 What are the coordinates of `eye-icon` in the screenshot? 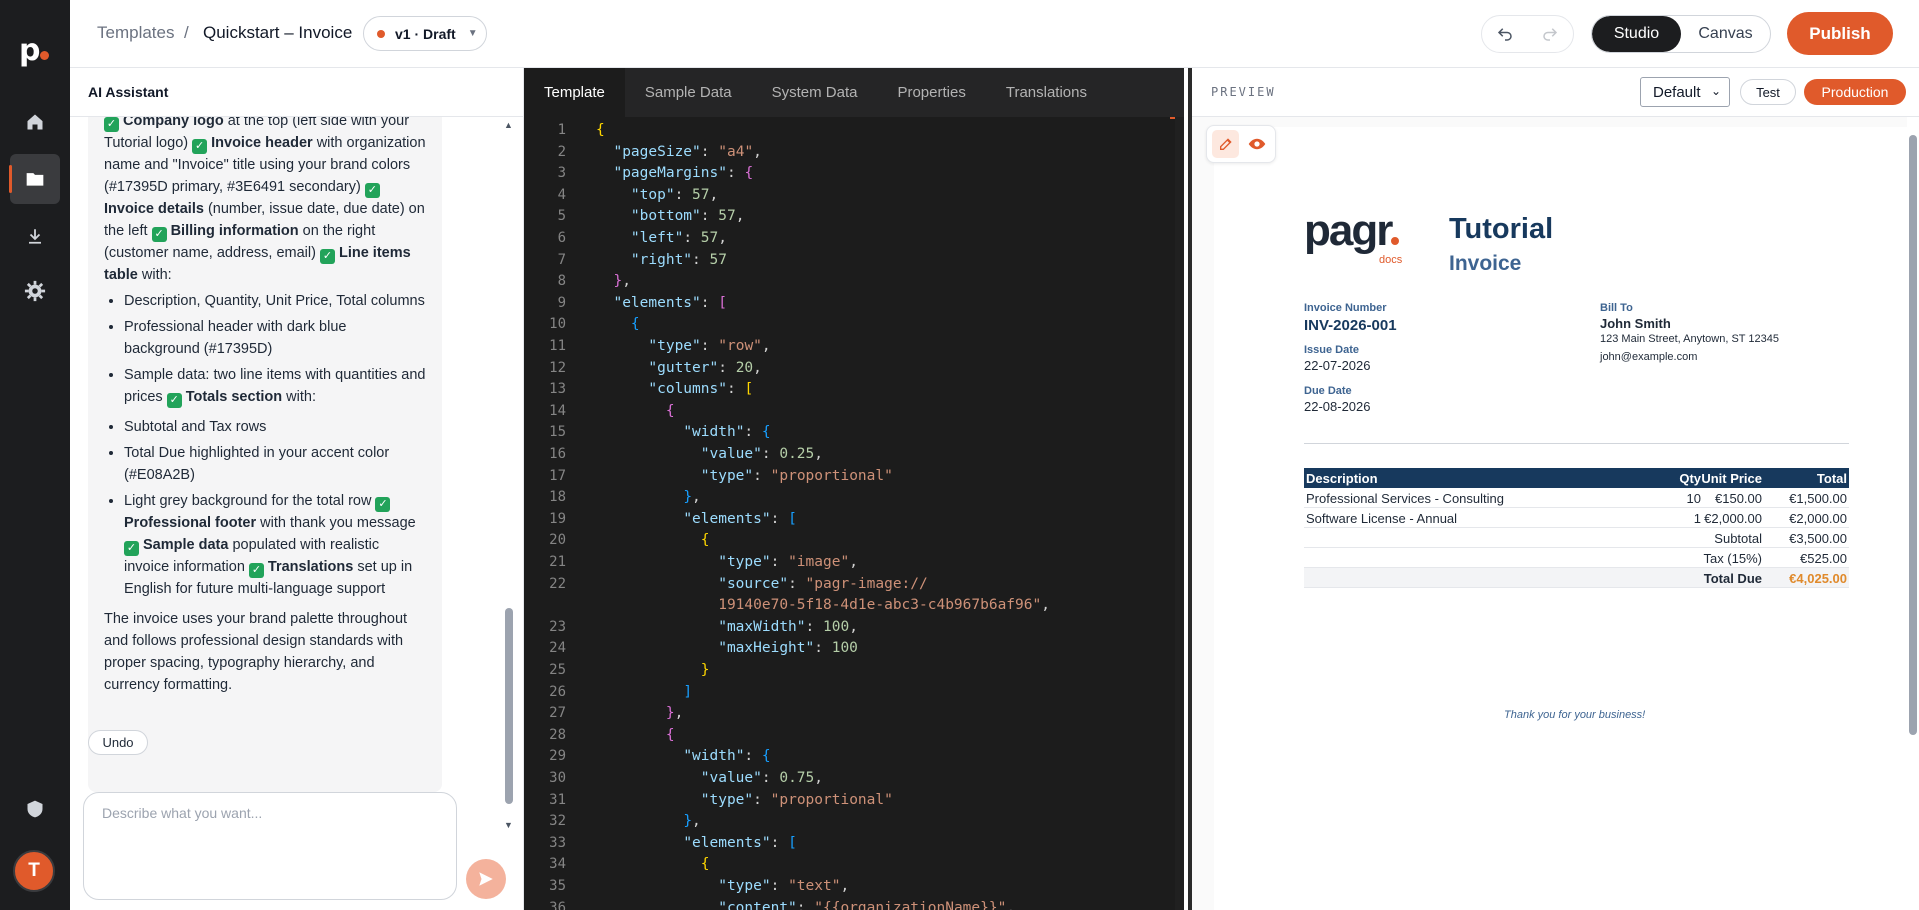 It's located at (1256, 144).